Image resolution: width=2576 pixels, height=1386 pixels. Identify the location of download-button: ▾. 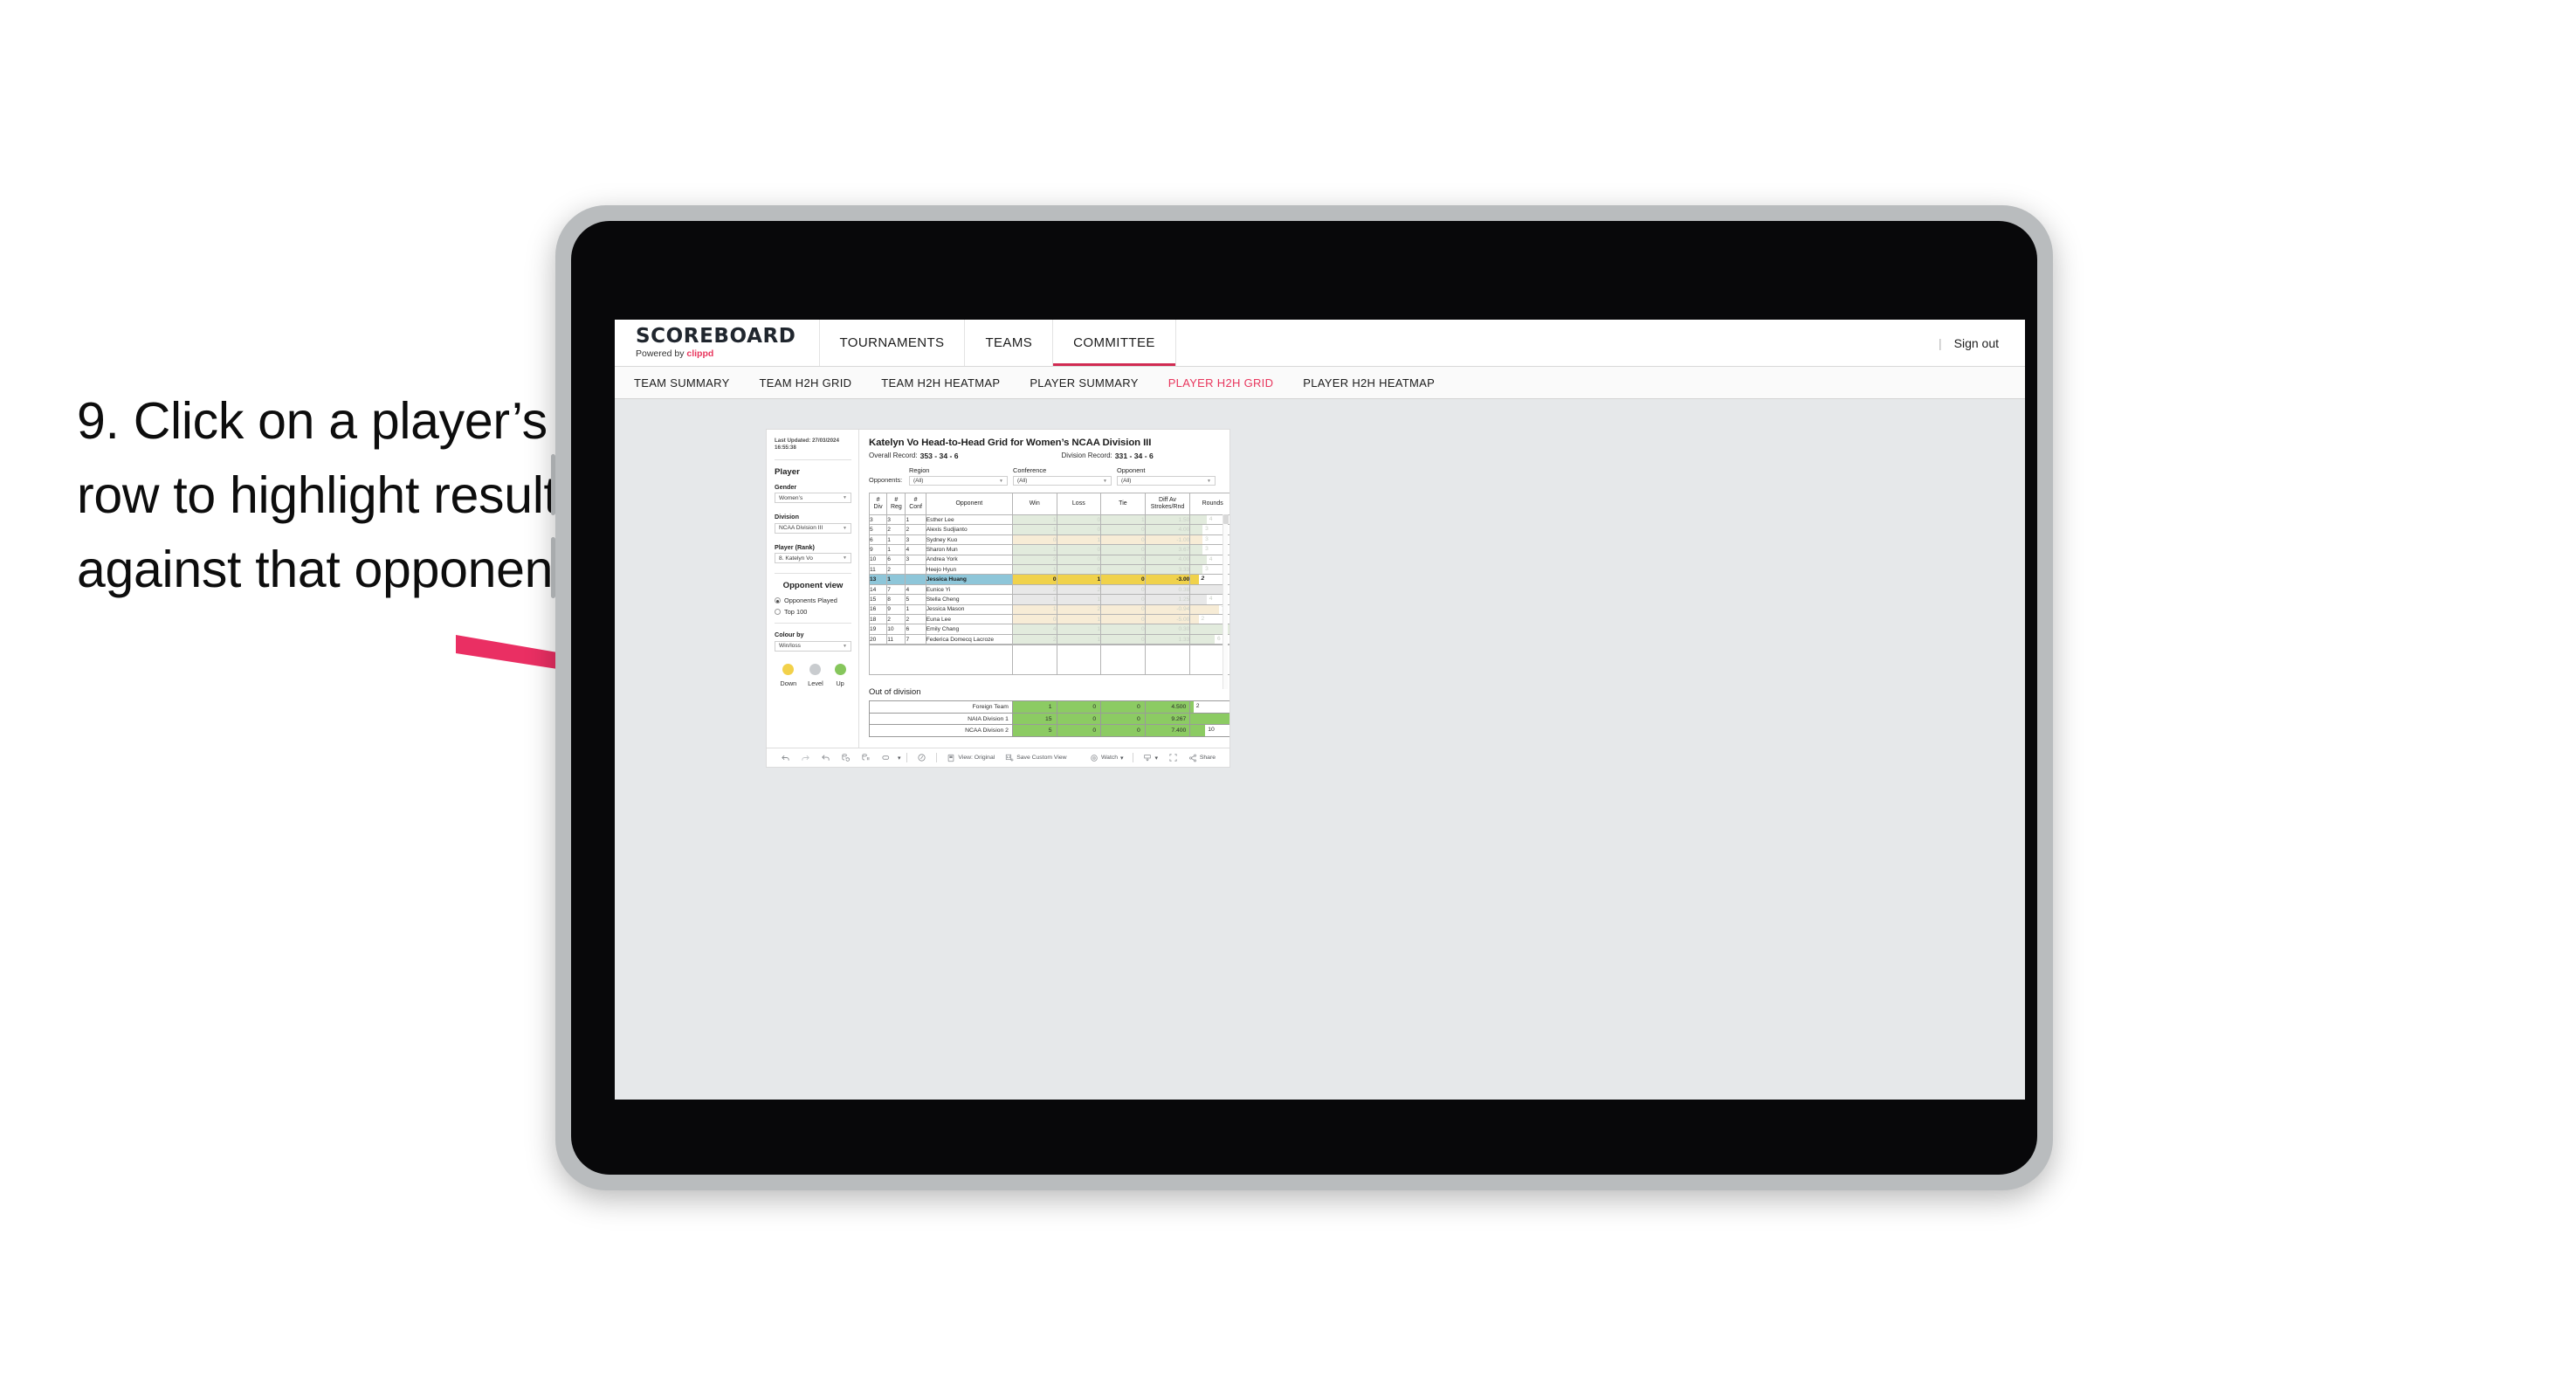
(1150, 758).